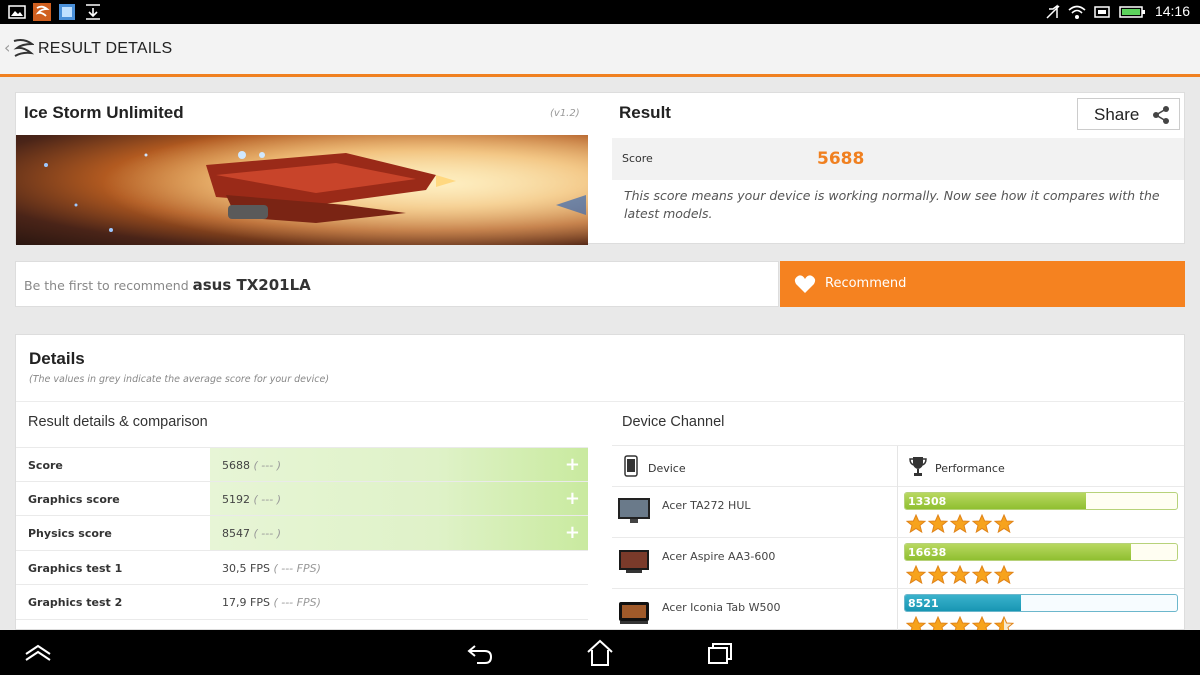 The image size is (1200, 675). What do you see at coordinates (23, 48) in the screenshot?
I see `futuremark-logo-icon` at bounding box center [23, 48].